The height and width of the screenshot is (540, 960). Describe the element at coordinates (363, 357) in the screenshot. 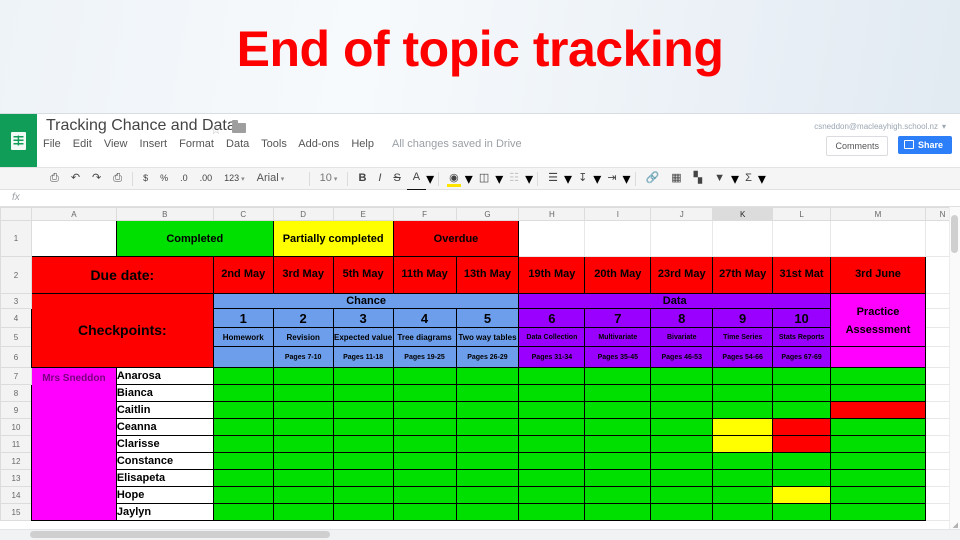

I see `checkpoint-pages-3: Pages 11-18` at that location.